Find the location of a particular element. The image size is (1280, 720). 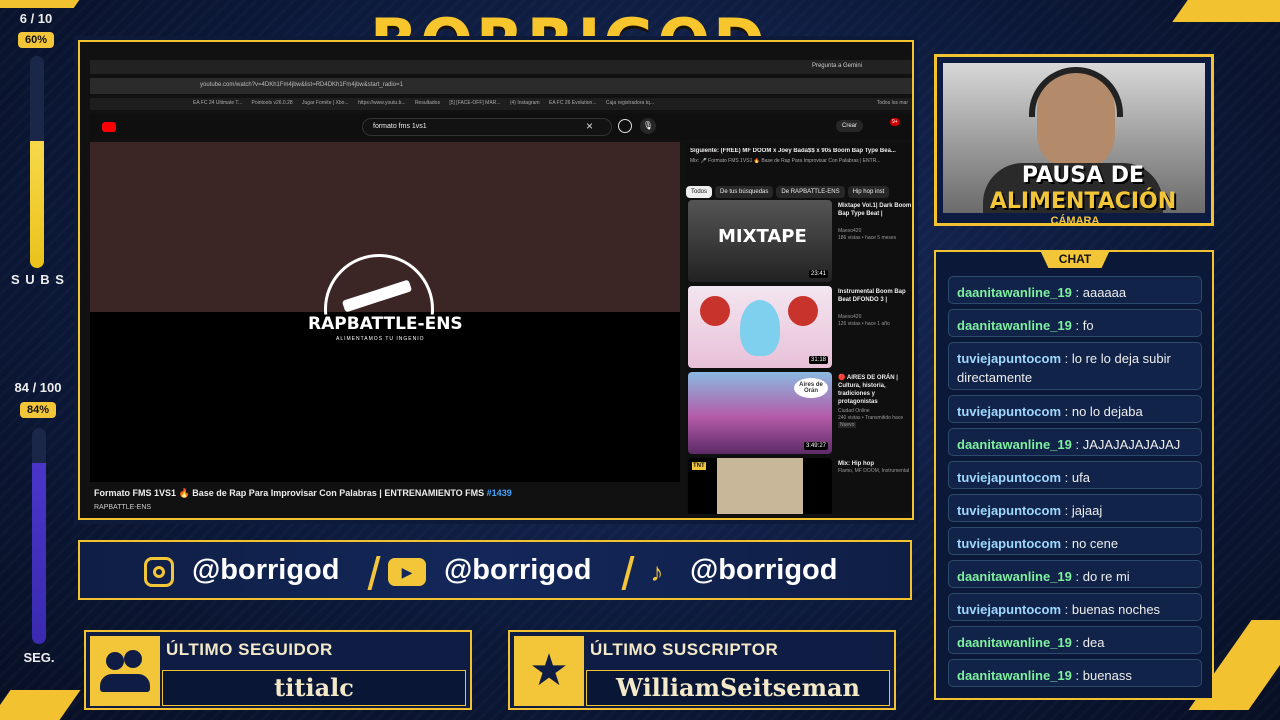

rec-duration: 31:18 is located at coordinates (818, 360).